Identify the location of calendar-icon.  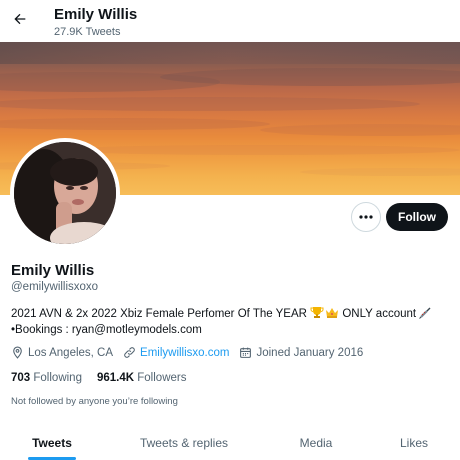
(246, 352).